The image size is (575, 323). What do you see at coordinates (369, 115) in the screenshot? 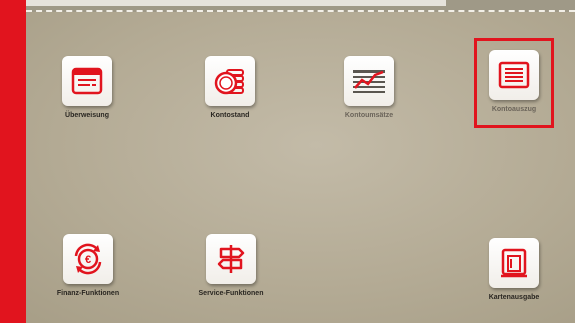
I see `kontoumsaetze-label: Kontoumsätze` at bounding box center [369, 115].